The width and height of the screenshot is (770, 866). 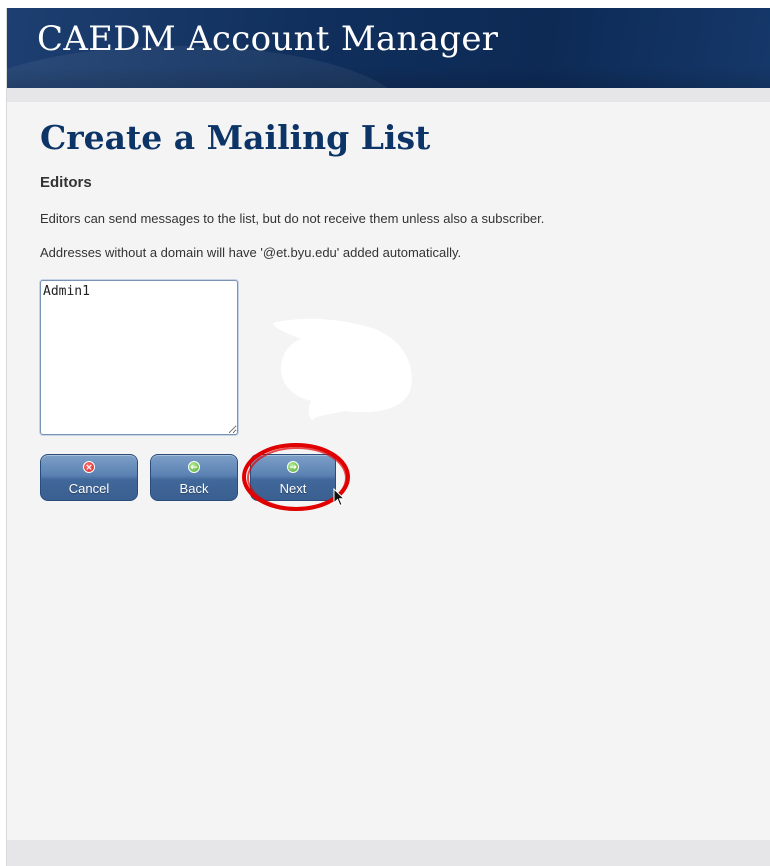 I want to click on header-banner: CAEDM Account Manager, so click(x=388, y=48).